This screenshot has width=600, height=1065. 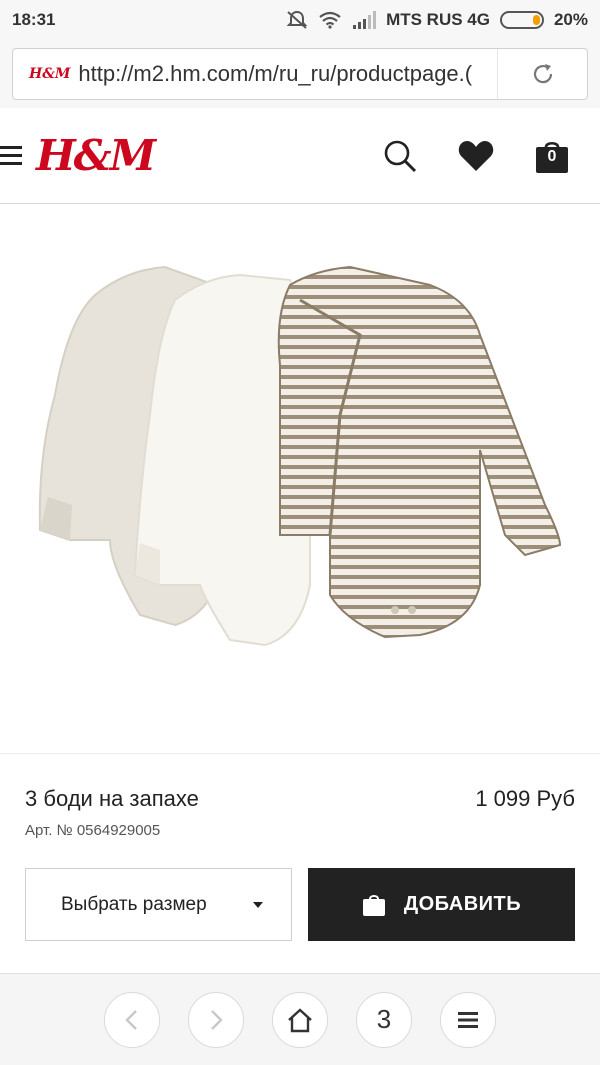 I want to click on size-select-label: Выбрать размер, so click(x=134, y=904).